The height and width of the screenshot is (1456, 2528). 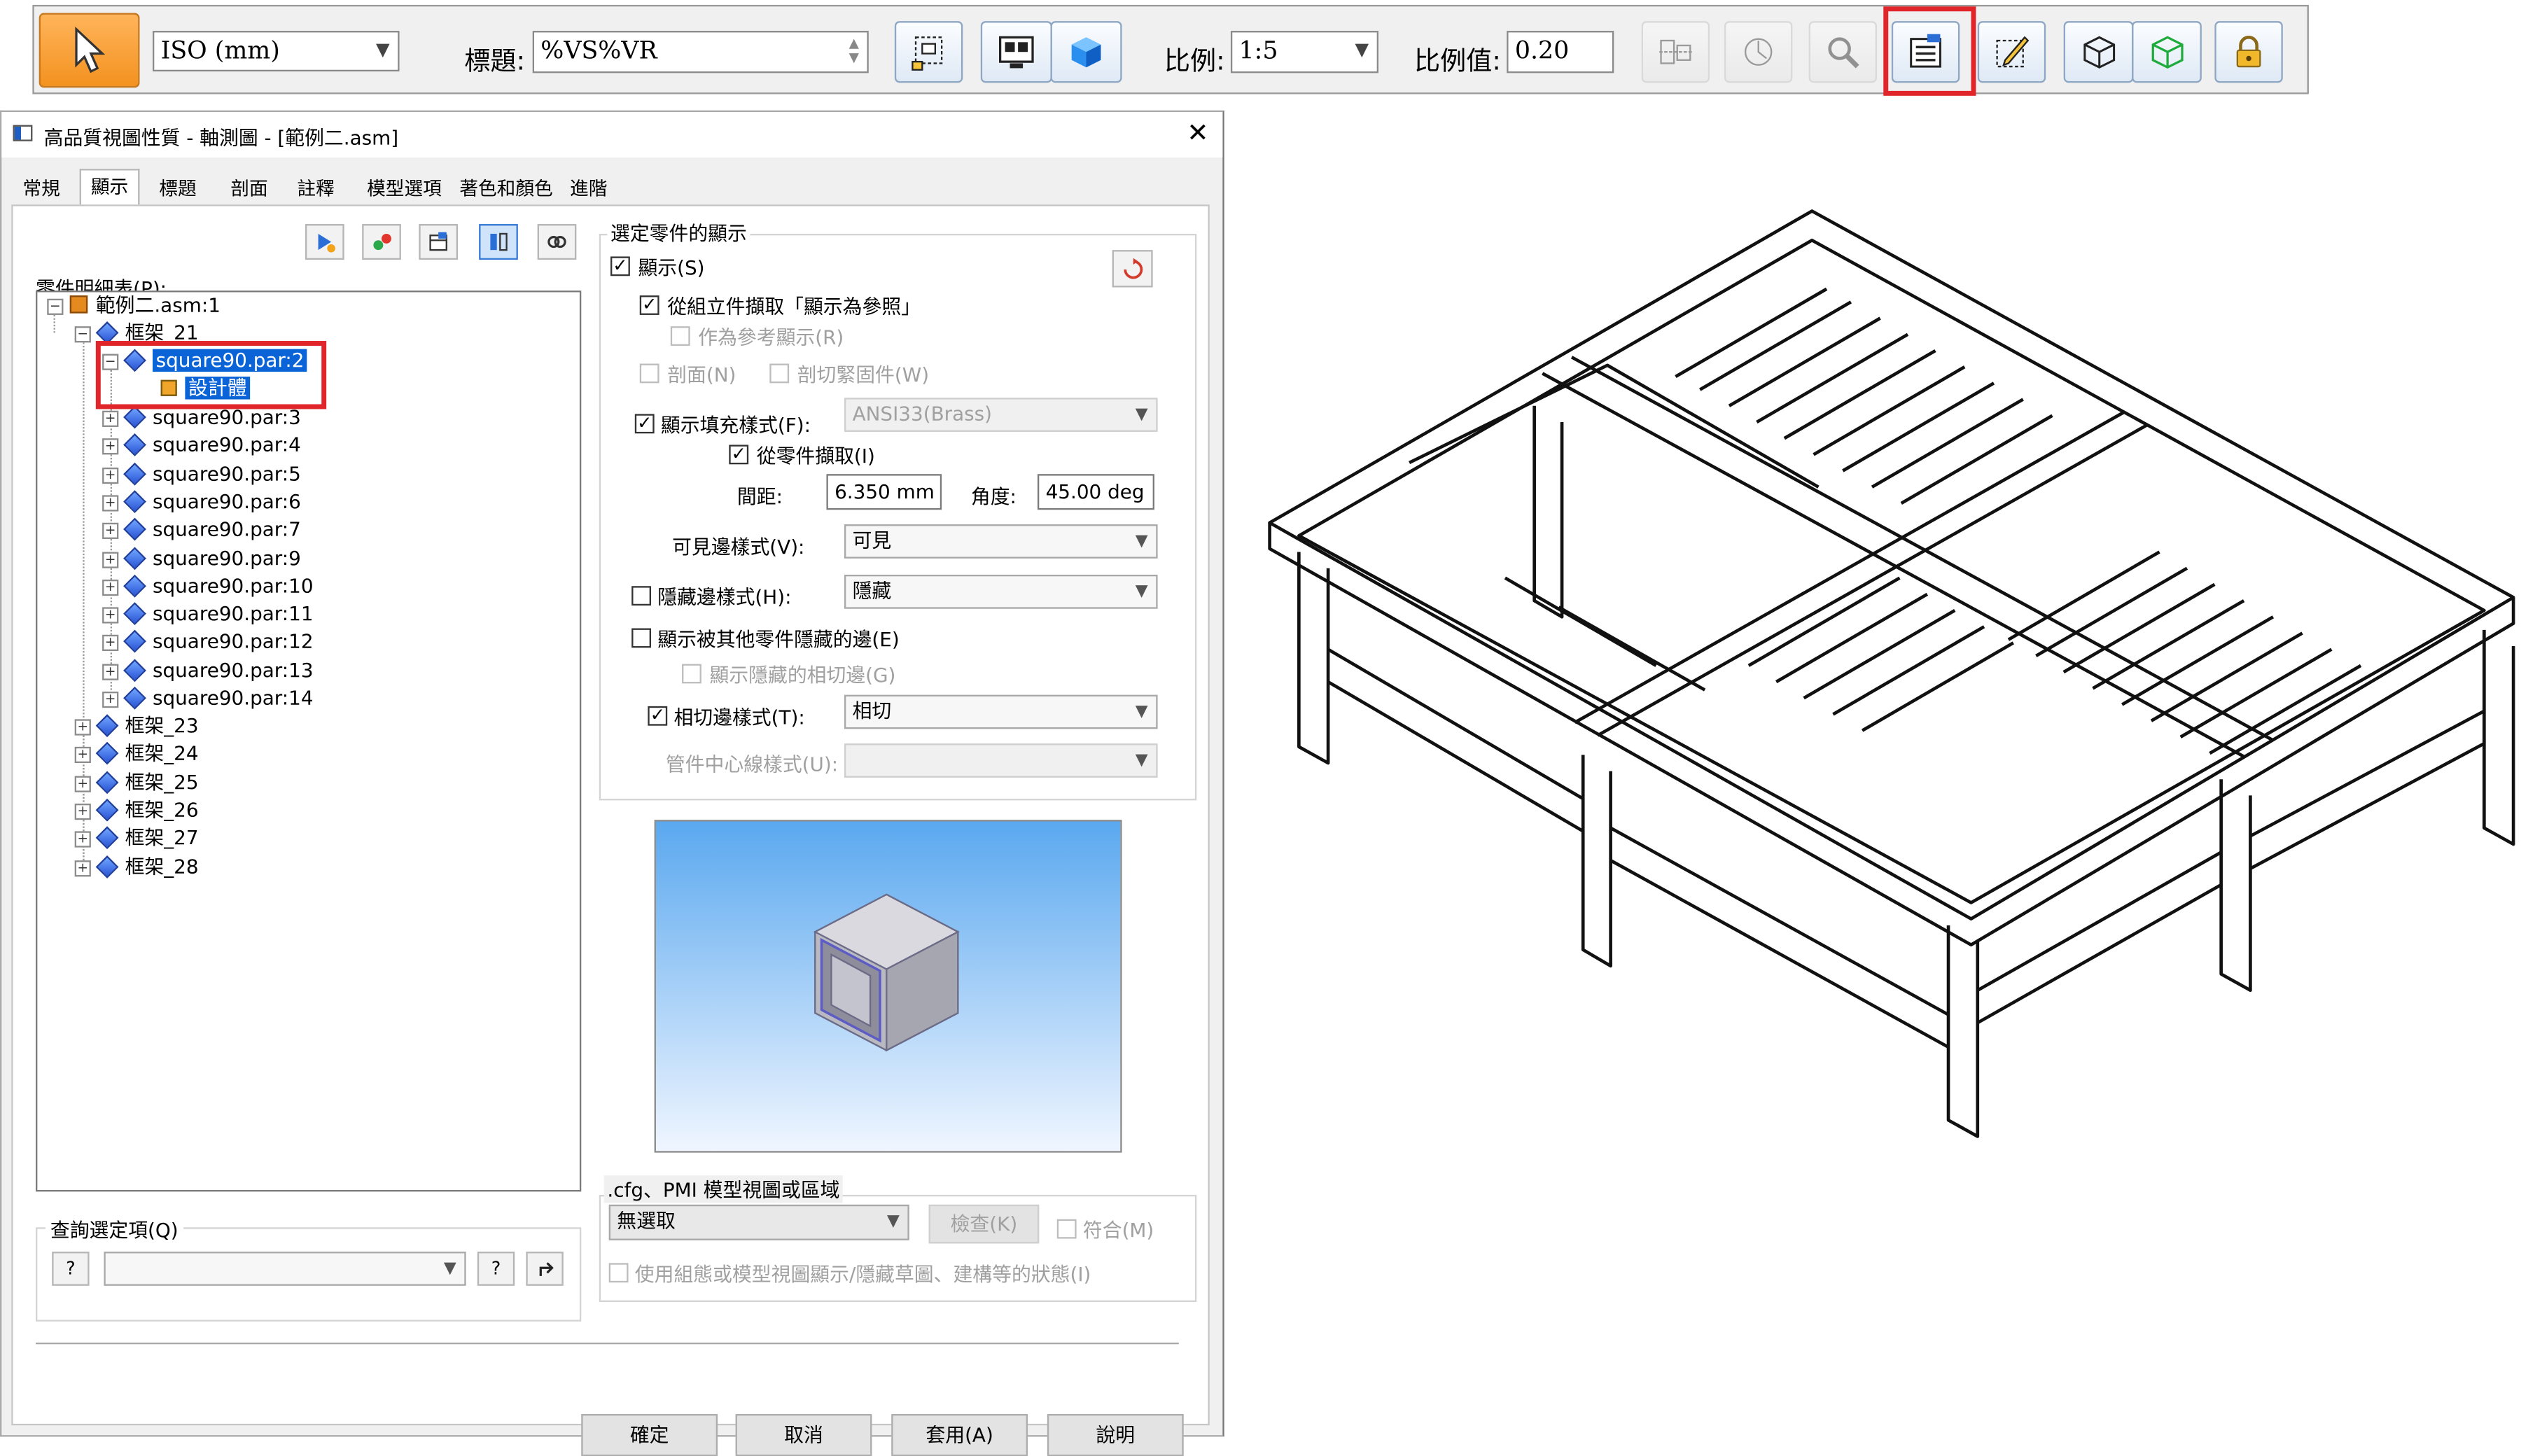 What do you see at coordinates (618, 1273) in the screenshot?
I see `use-config-checkbox` at bounding box center [618, 1273].